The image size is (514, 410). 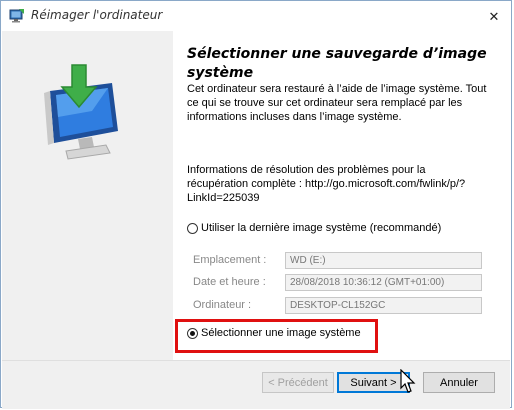 I want to click on close-icon: ✕, so click(x=494, y=17).